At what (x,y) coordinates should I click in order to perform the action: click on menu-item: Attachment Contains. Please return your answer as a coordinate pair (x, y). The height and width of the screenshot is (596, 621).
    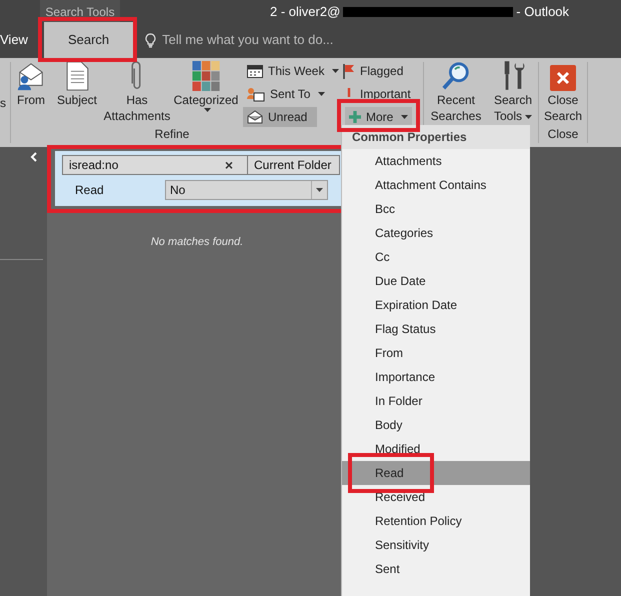
    Looking at the image, I should click on (436, 185).